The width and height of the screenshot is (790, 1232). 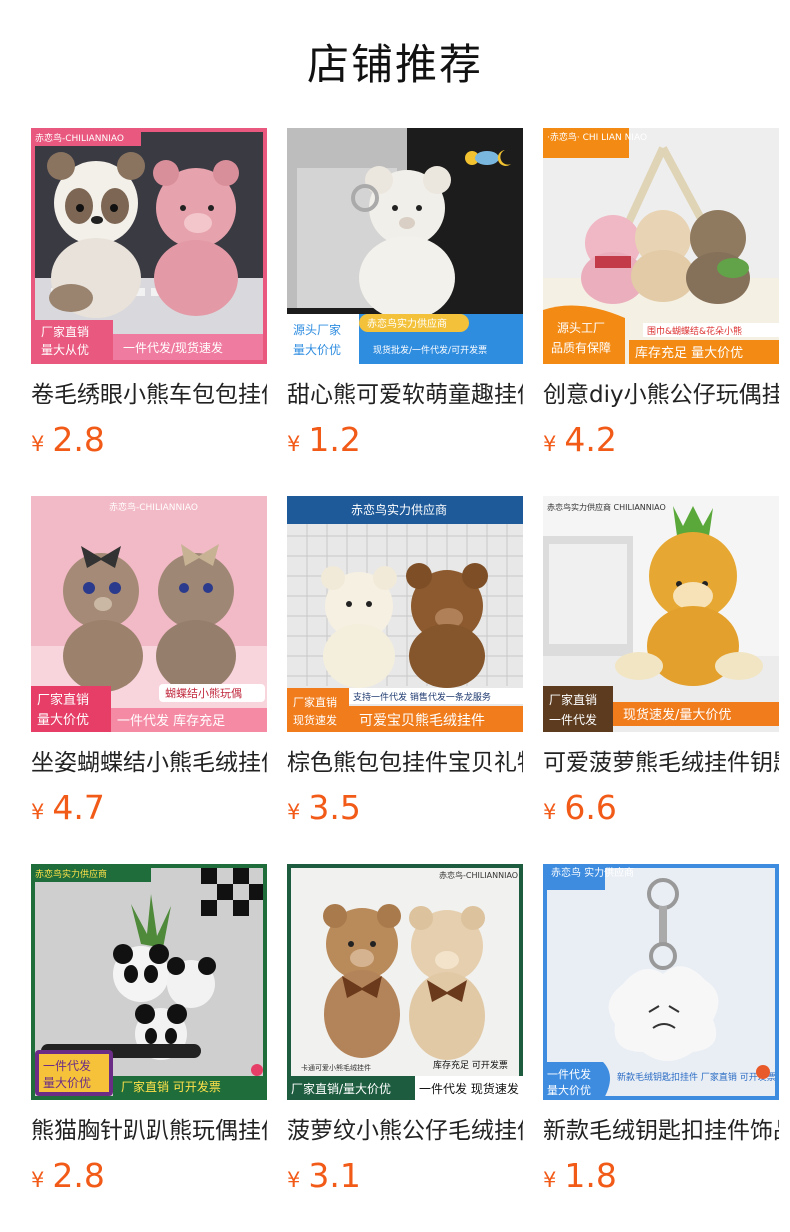 I want to click on product-price: ¥ 3.1, so click(x=324, y=1176).